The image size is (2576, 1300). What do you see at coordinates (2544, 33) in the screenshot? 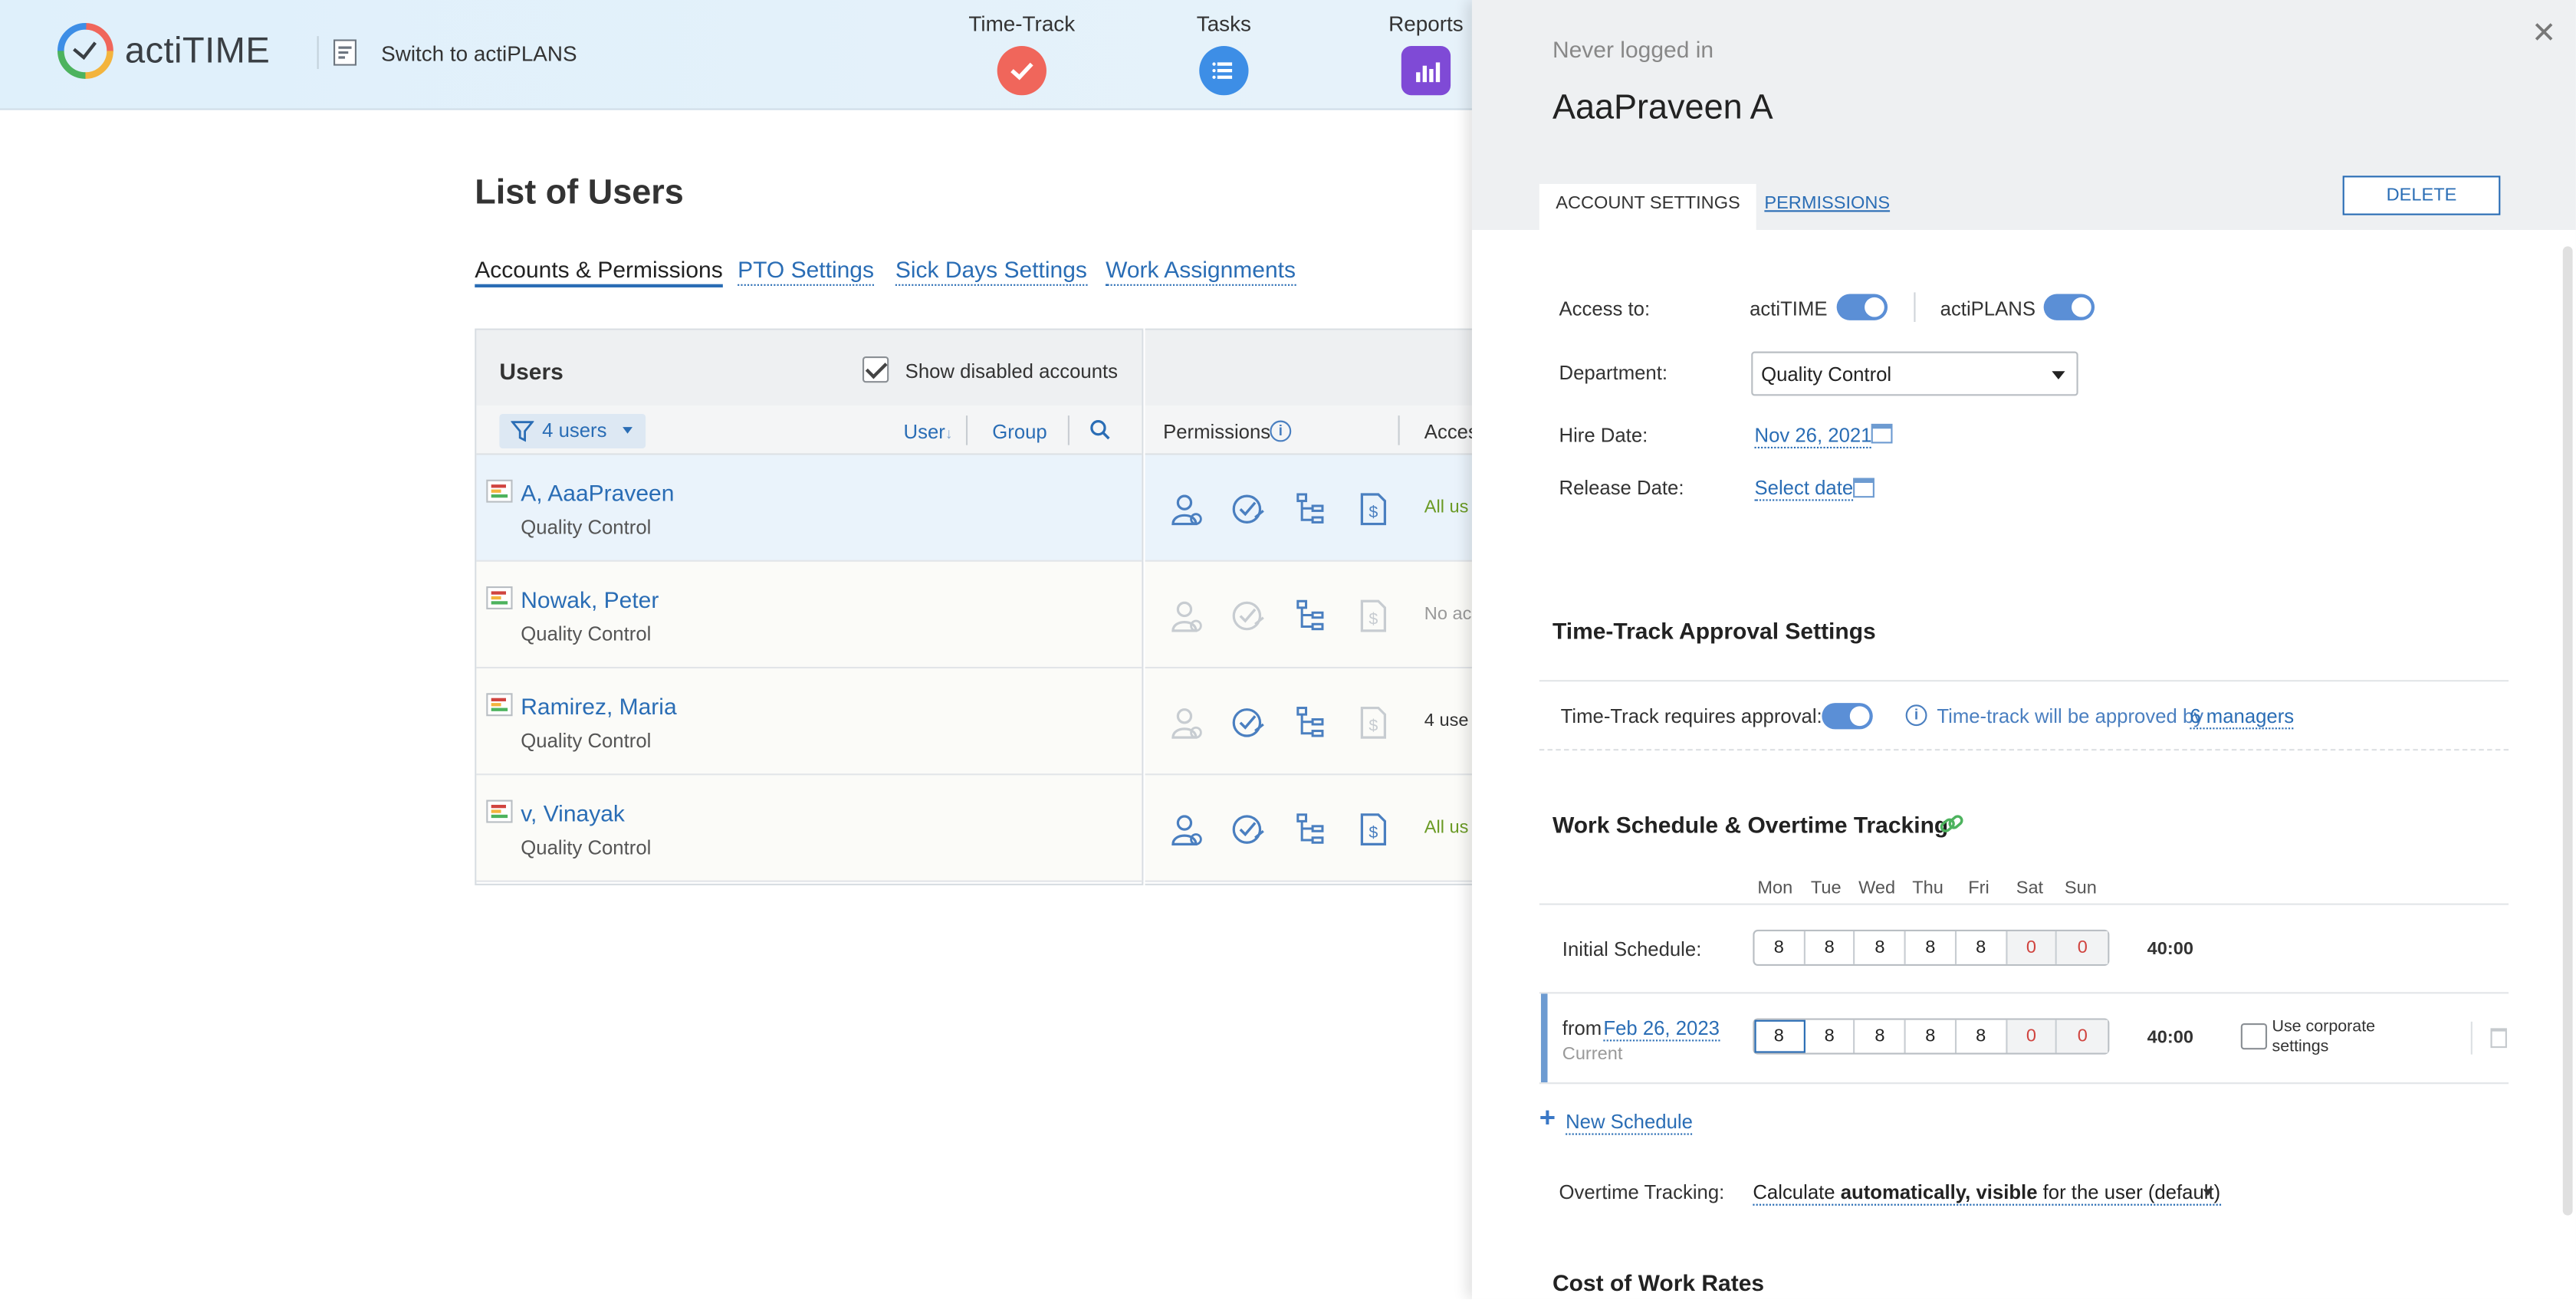
I see `close-icon: ✕` at bounding box center [2544, 33].